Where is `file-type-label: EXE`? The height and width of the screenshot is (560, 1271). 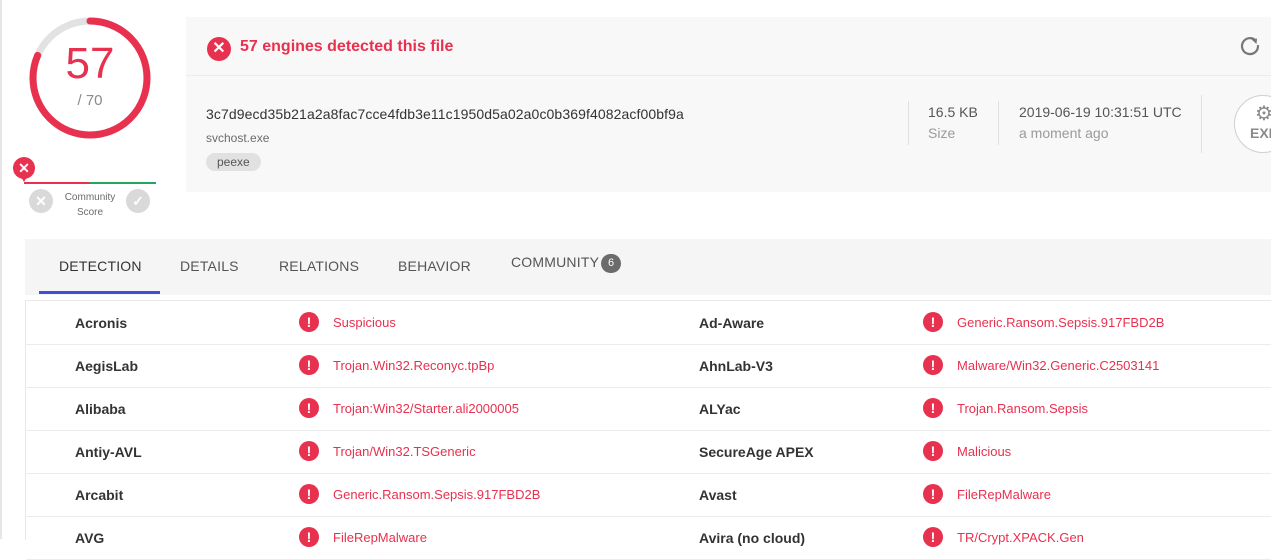
file-type-label: EXE is located at coordinates (1260, 133).